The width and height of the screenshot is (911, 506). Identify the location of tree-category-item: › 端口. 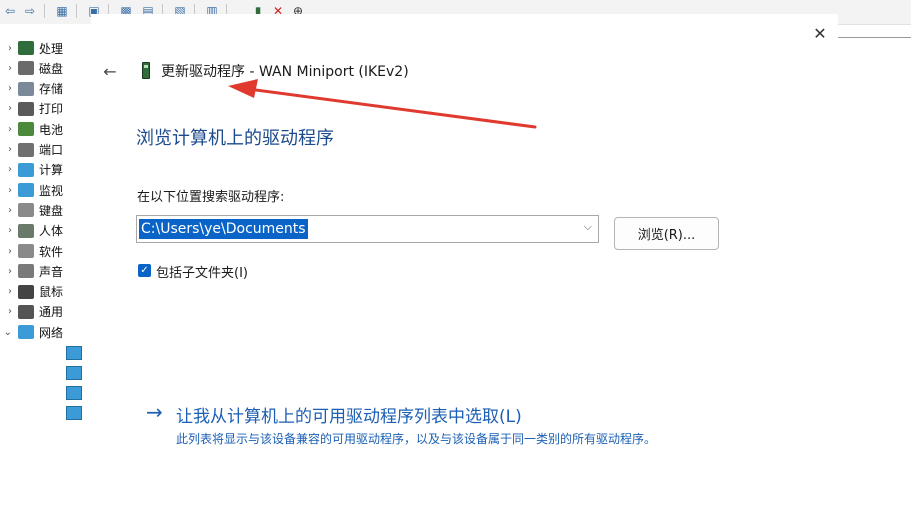
(45, 150).